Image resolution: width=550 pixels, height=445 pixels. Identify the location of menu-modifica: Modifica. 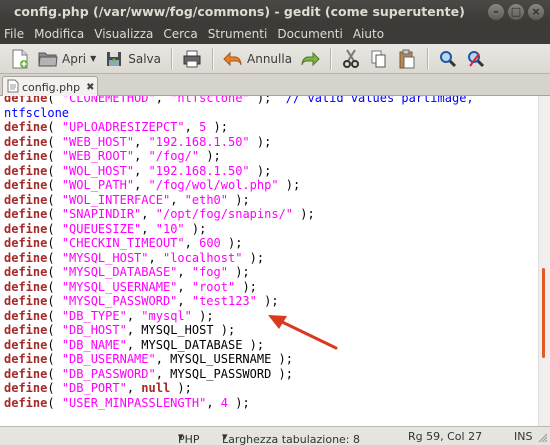
(59, 34).